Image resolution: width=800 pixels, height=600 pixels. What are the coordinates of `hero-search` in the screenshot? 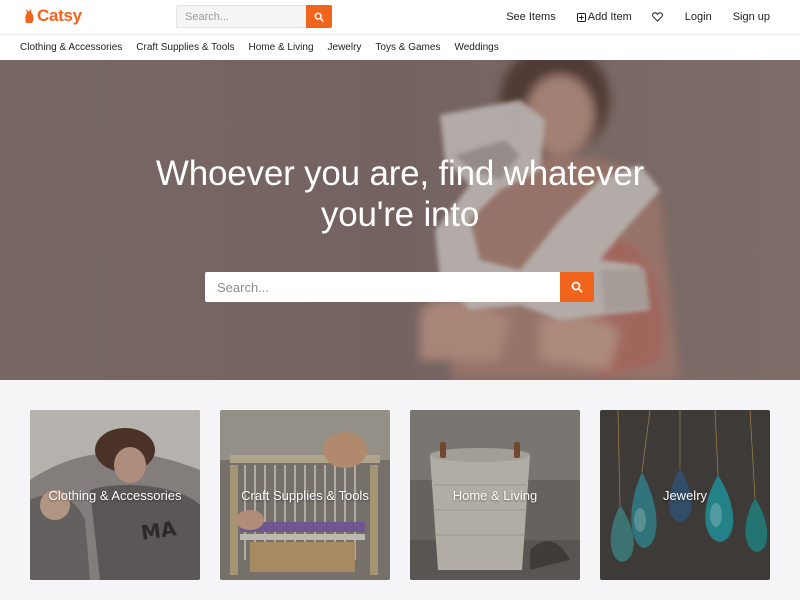 It's located at (399, 287).